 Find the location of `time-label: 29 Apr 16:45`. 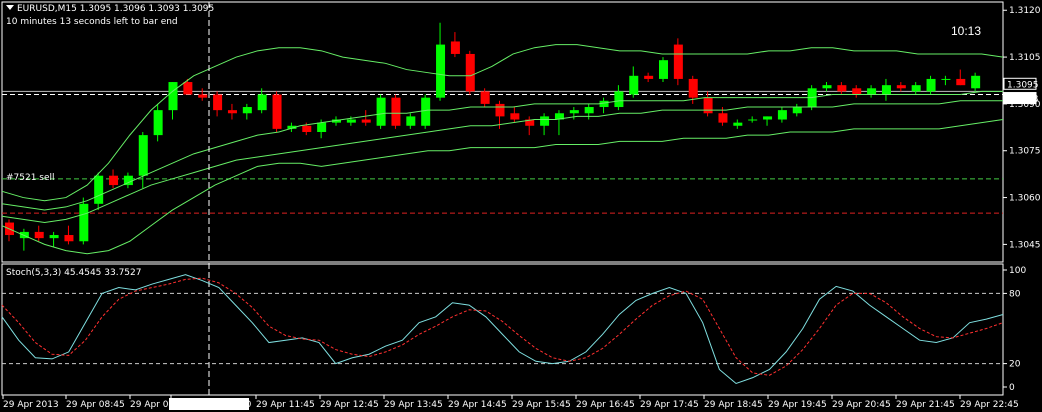

time-label: 29 Apr 16:45 is located at coordinates (605, 405).